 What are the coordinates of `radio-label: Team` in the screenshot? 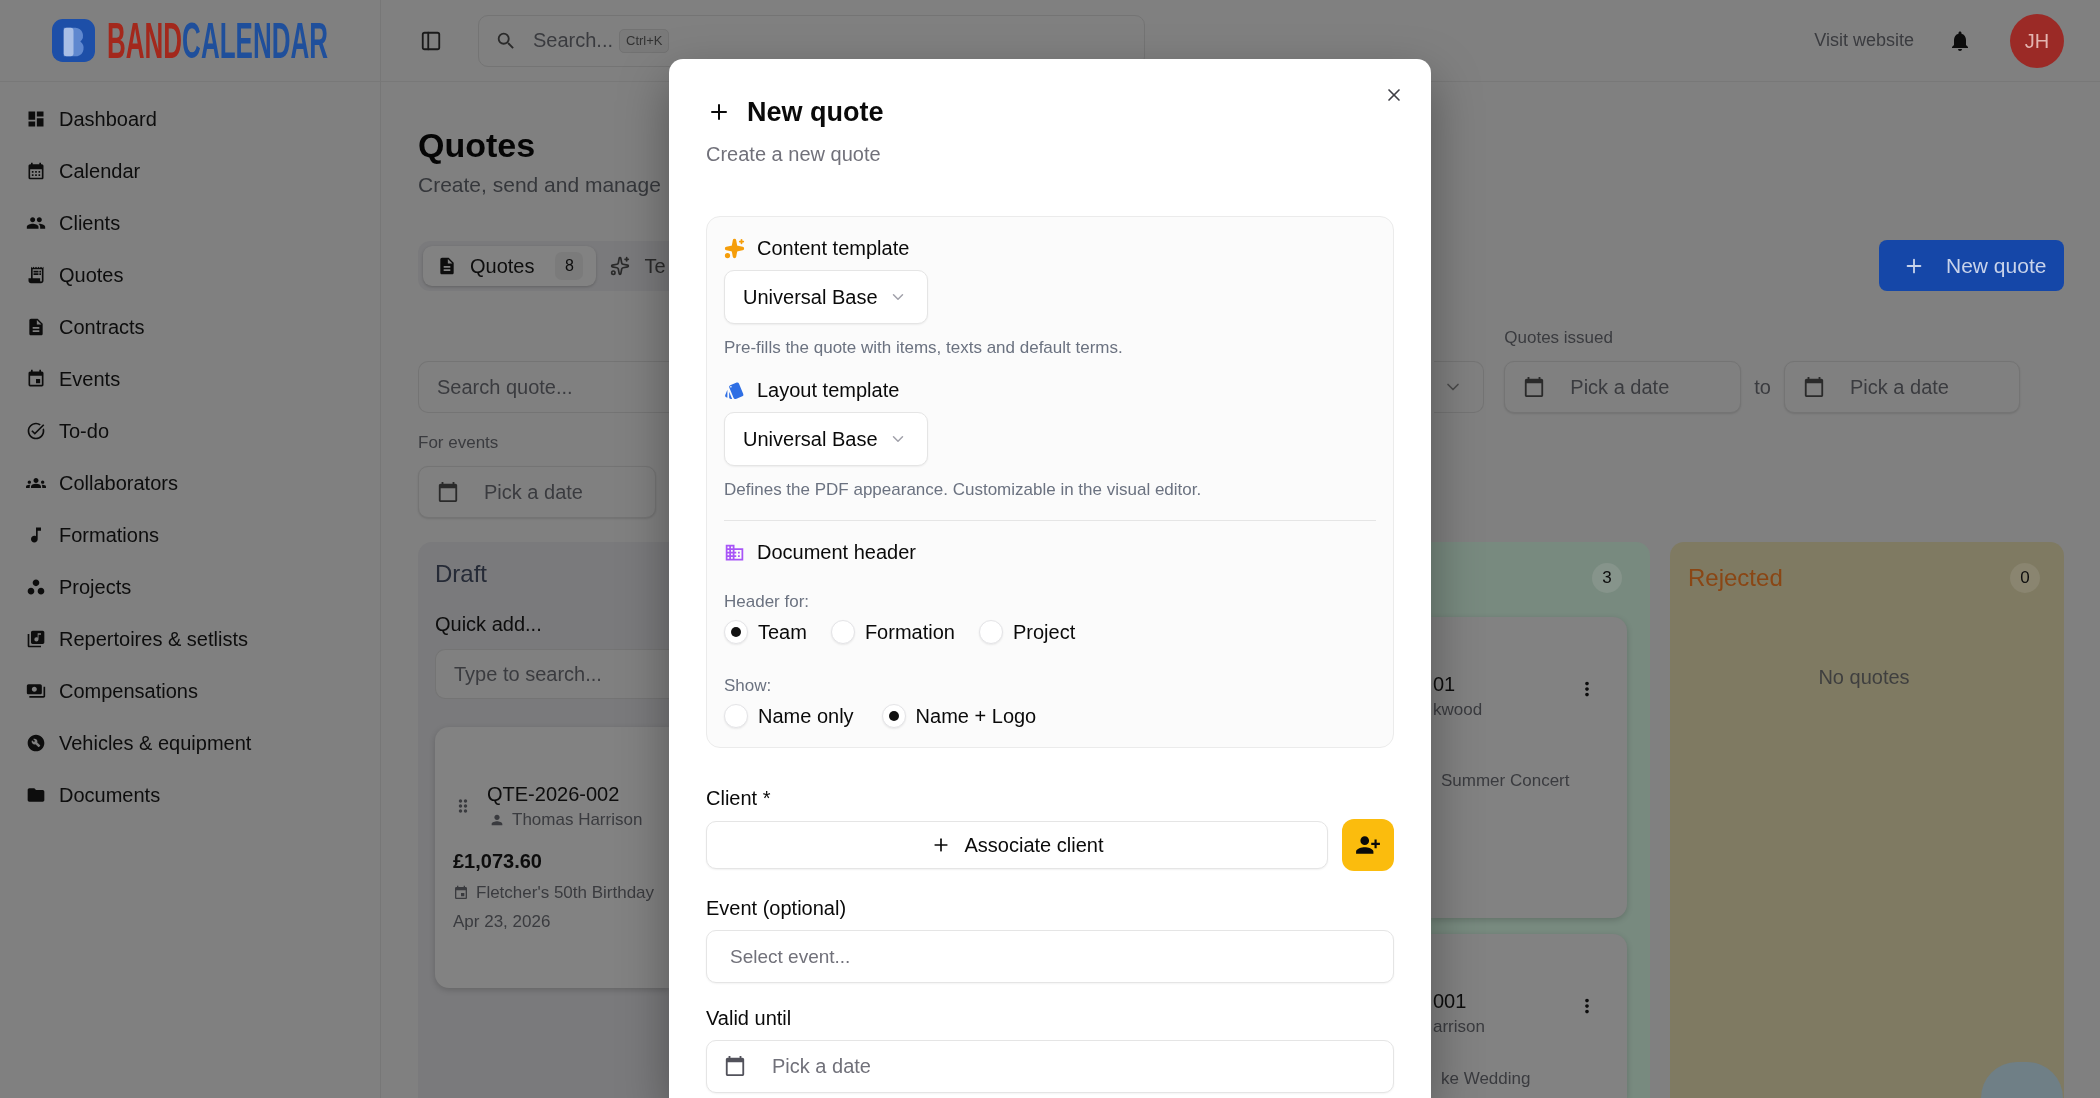 It's located at (782, 632).